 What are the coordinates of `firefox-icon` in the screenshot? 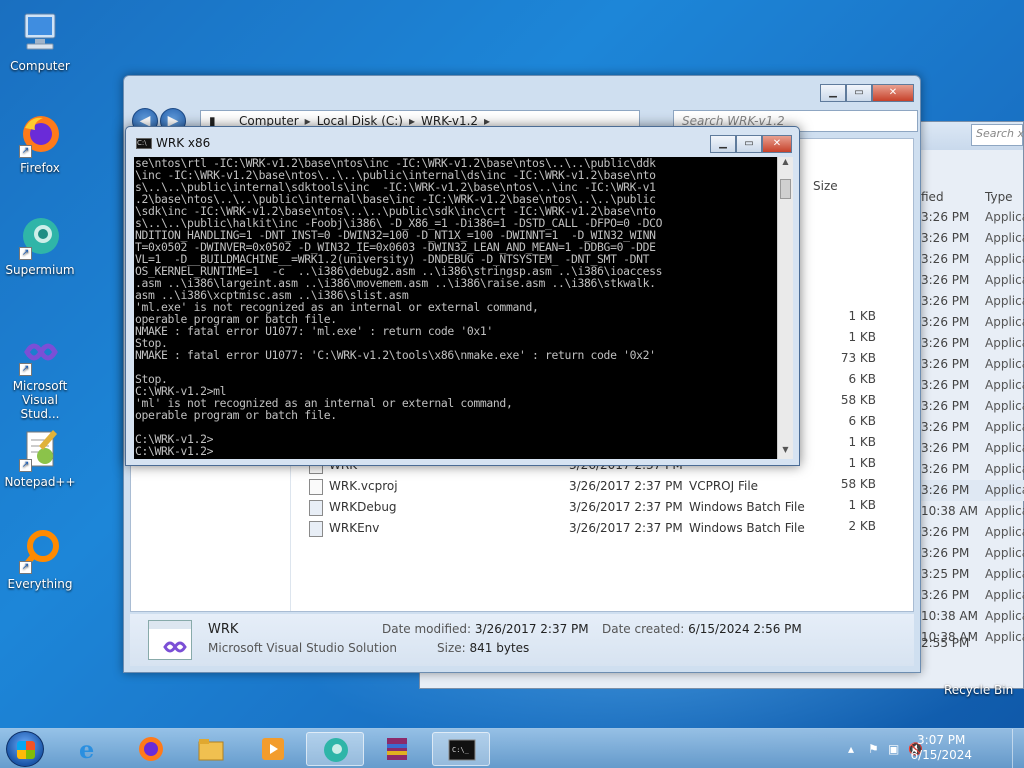 It's located at (151, 749).